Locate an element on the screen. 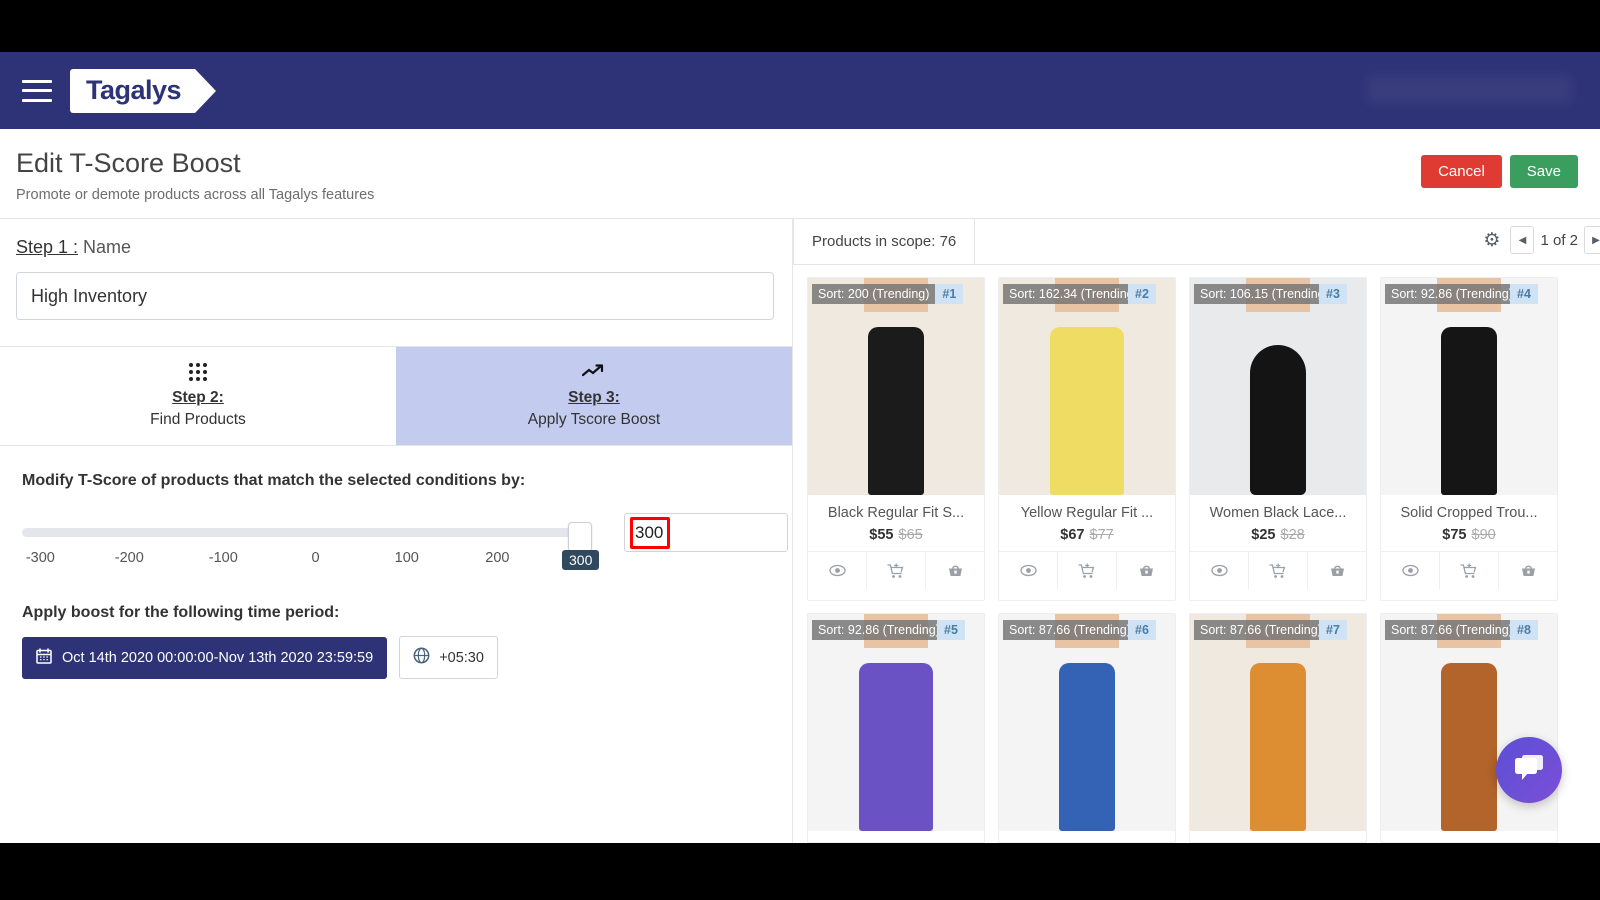 Image resolution: width=1600 pixels, height=900 pixels. chat-widget-button is located at coordinates (1529, 770).